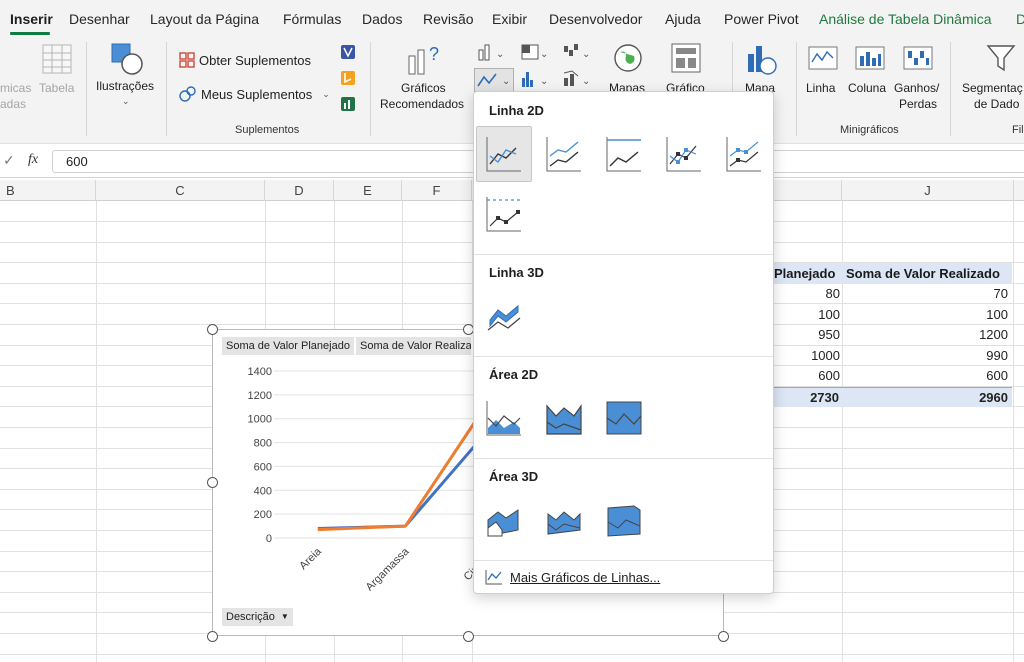 Image resolution: width=1024 pixels, height=662 pixels. What do you see at coordinates (624, 154) in the screenshot?
I see `chart-type-100-stacked-line` at bounding box center [624, 154].